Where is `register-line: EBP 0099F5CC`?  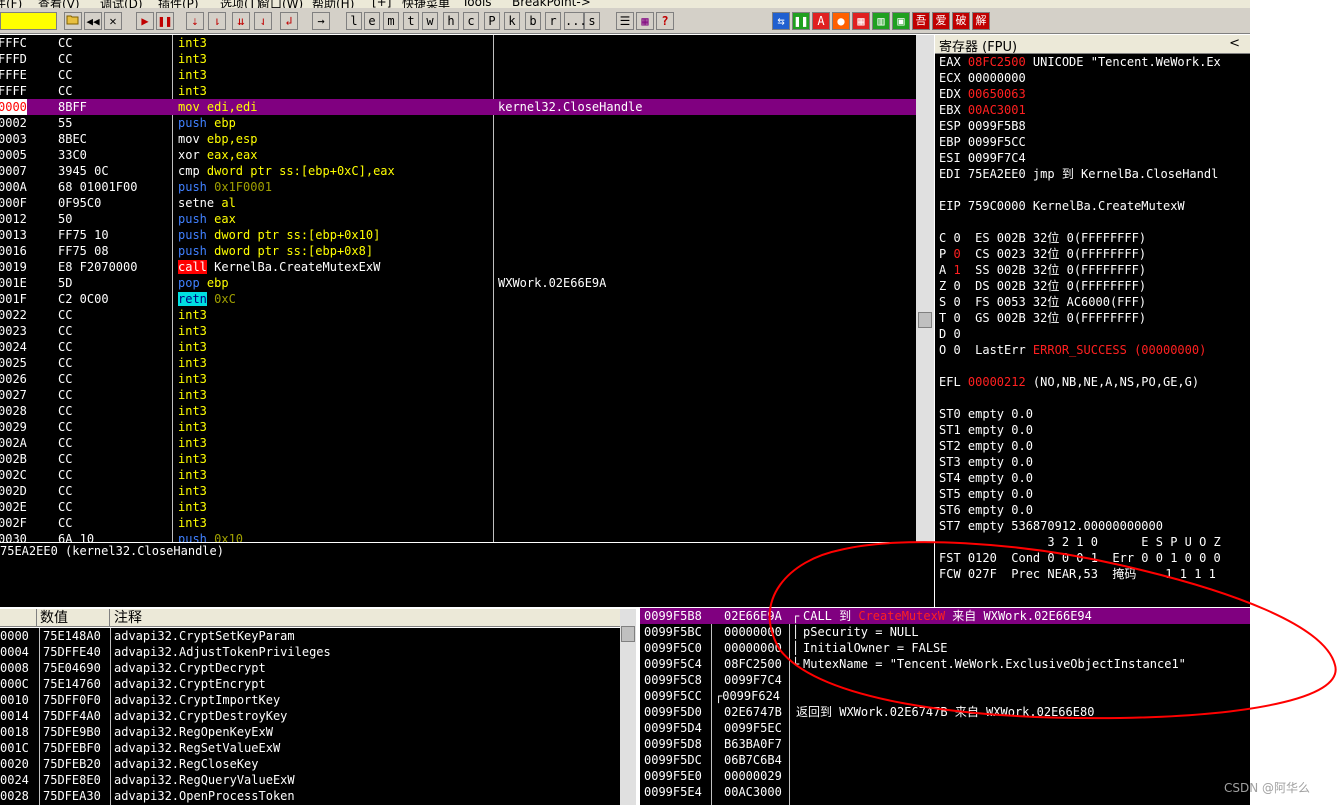 register-line: EBP 0099F5CC is located at coordinates (982, 142).